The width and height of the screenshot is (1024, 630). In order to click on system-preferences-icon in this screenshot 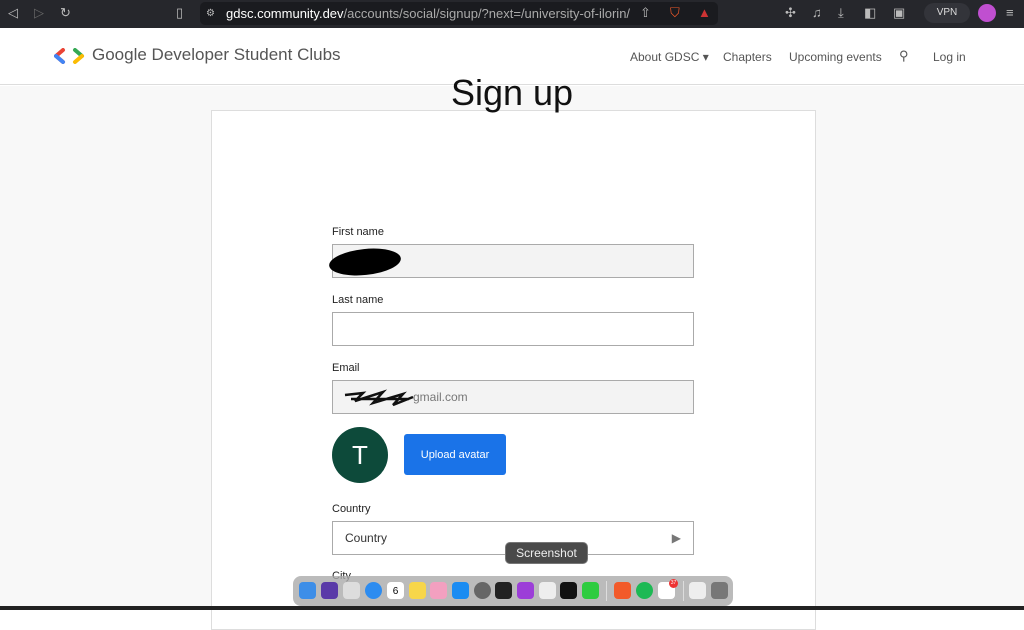, I will do `click(482, 590)`.